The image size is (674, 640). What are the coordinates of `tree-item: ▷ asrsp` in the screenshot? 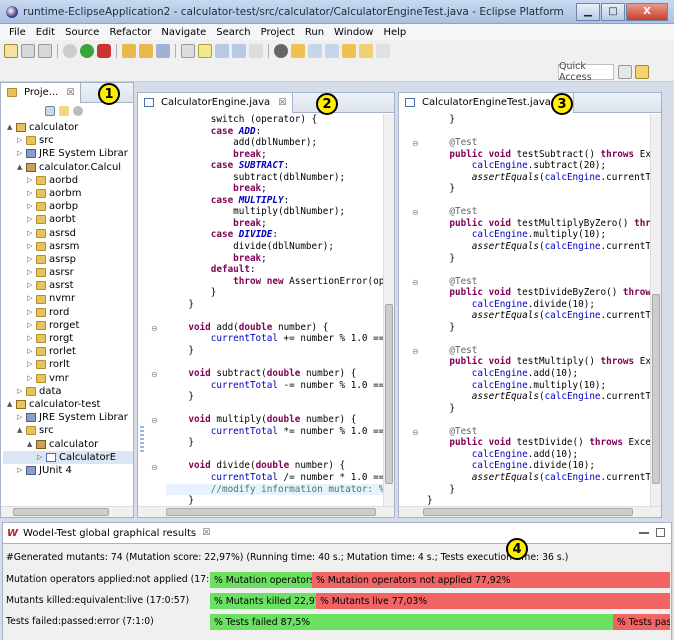 It's located at (68, 259).